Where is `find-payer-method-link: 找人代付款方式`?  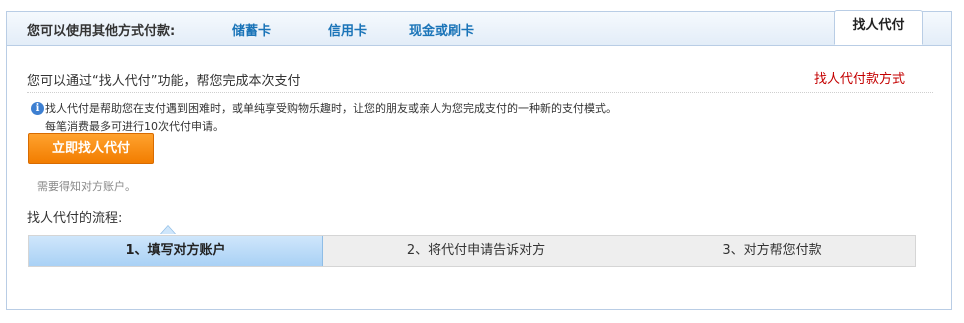
find-payer-method-link: 找人代付款方式 is located at coordinates (859, 77).